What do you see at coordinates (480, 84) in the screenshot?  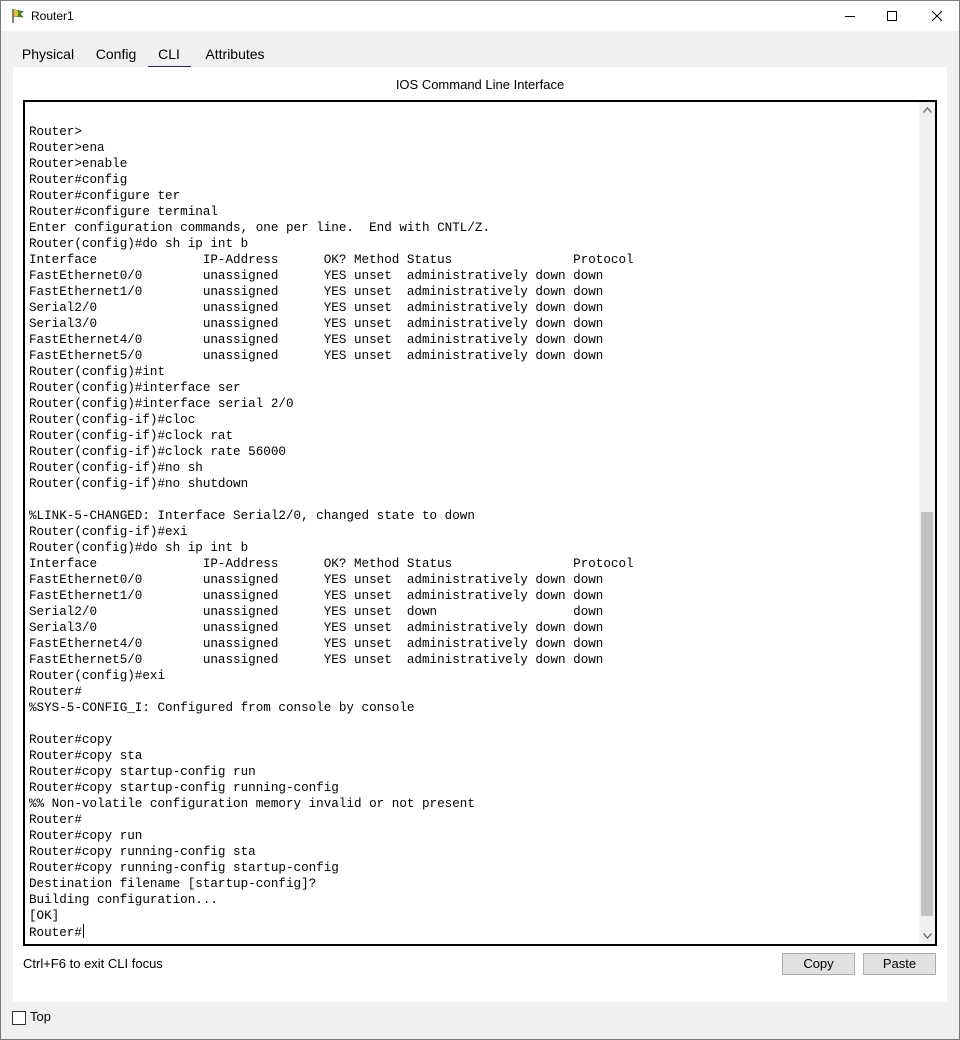 I see `panel-title: IOS Command Line Interface` at bounding box center [480, 84].